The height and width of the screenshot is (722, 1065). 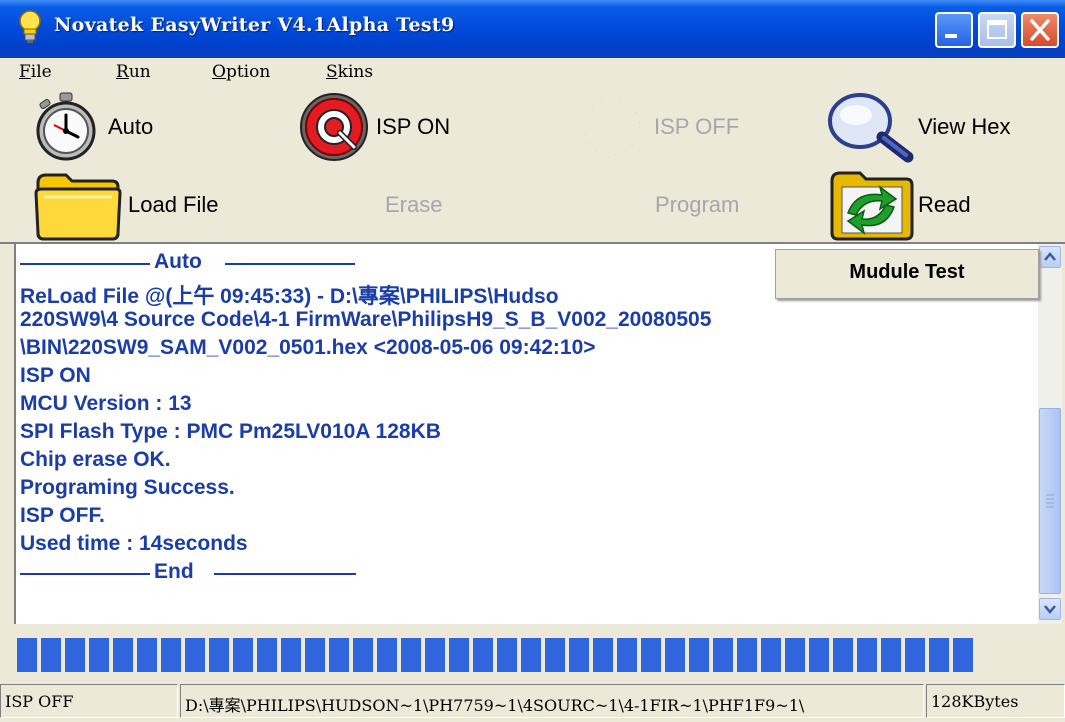 I want to click on menu-run-rest: un, so click(x=139, y=72).